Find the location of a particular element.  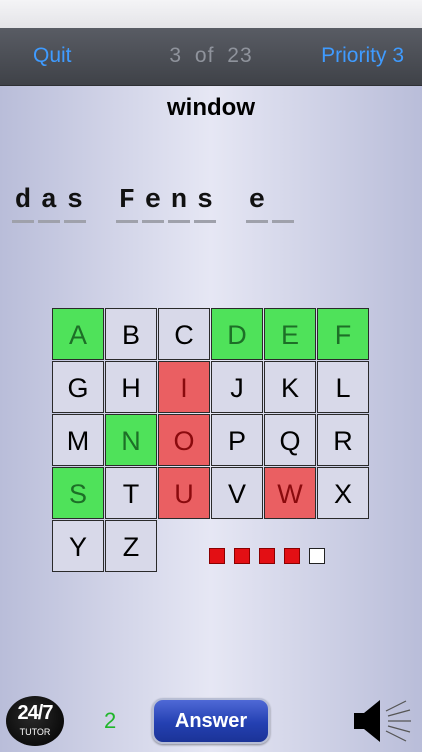

letter-tile-w: W is located at coordinates (290, 493).